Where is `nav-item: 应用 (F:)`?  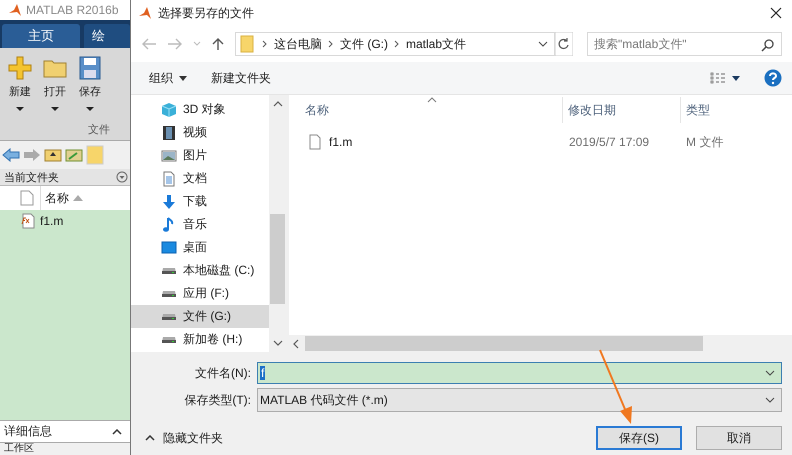
nav-item: 应用 (F:) is located at coordinates (200, 293).